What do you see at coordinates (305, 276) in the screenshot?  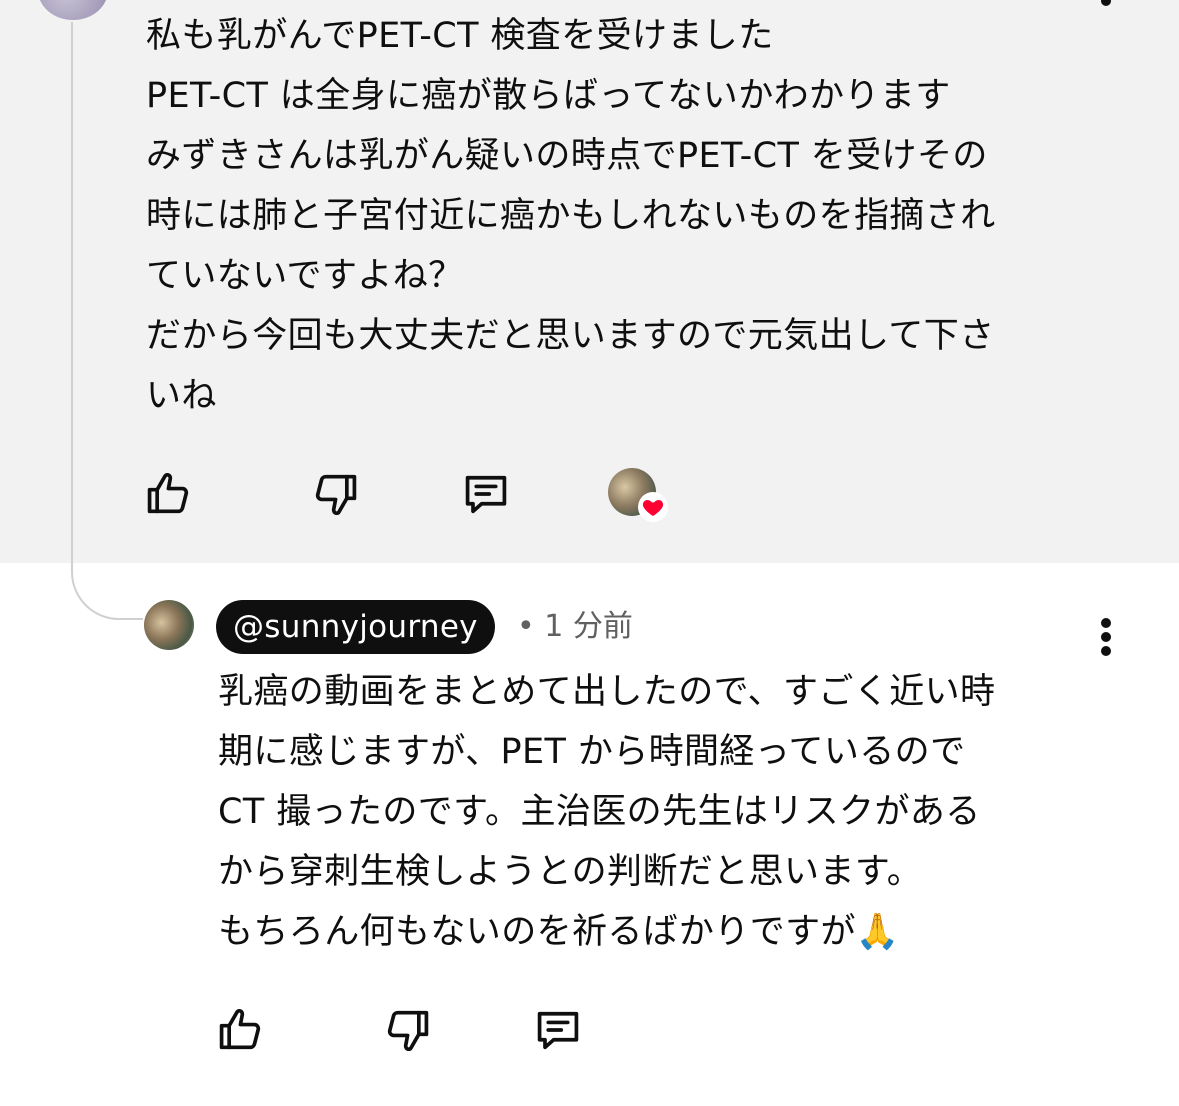 I see `comment-line: ていないですよね？` at bounding box center [305, 276].